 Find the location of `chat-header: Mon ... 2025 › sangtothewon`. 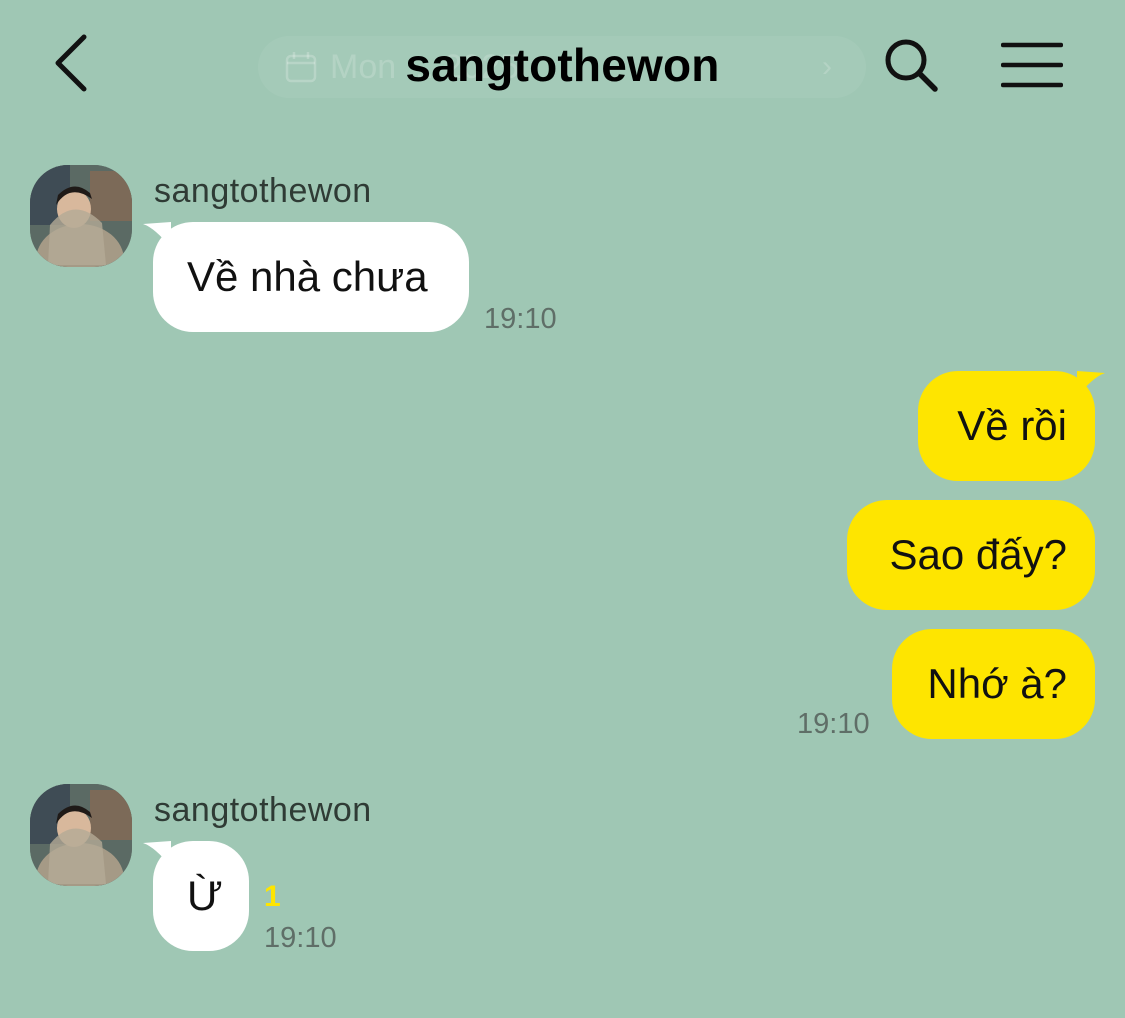

chat-header: Mon ... 2025 › sangtothewon is located at coordinates (562, 70).